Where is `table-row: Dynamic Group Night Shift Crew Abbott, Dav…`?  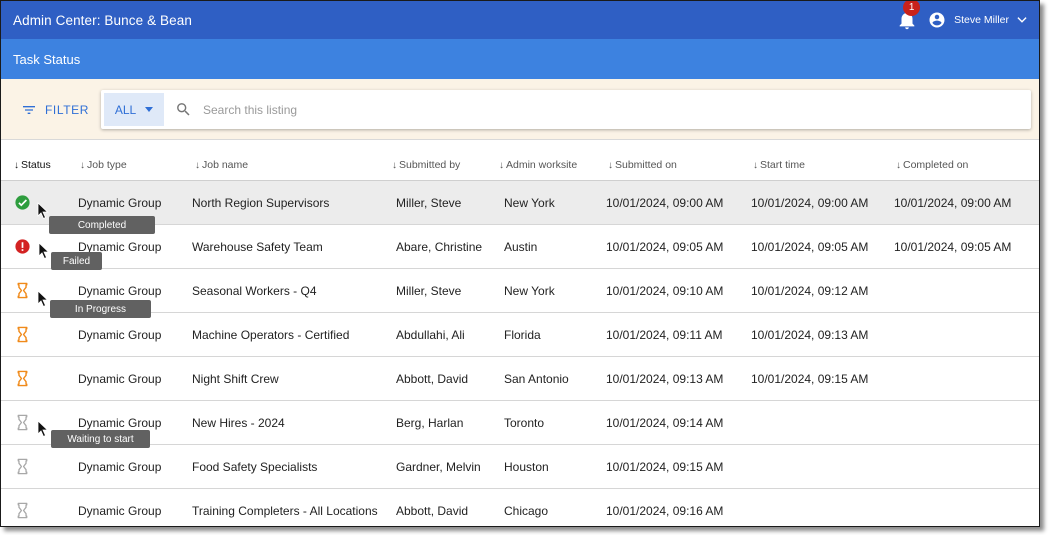
table-row: Dynamic Group Night Shift Crew Abbott, Dav… is located at coordinates (520, 379).